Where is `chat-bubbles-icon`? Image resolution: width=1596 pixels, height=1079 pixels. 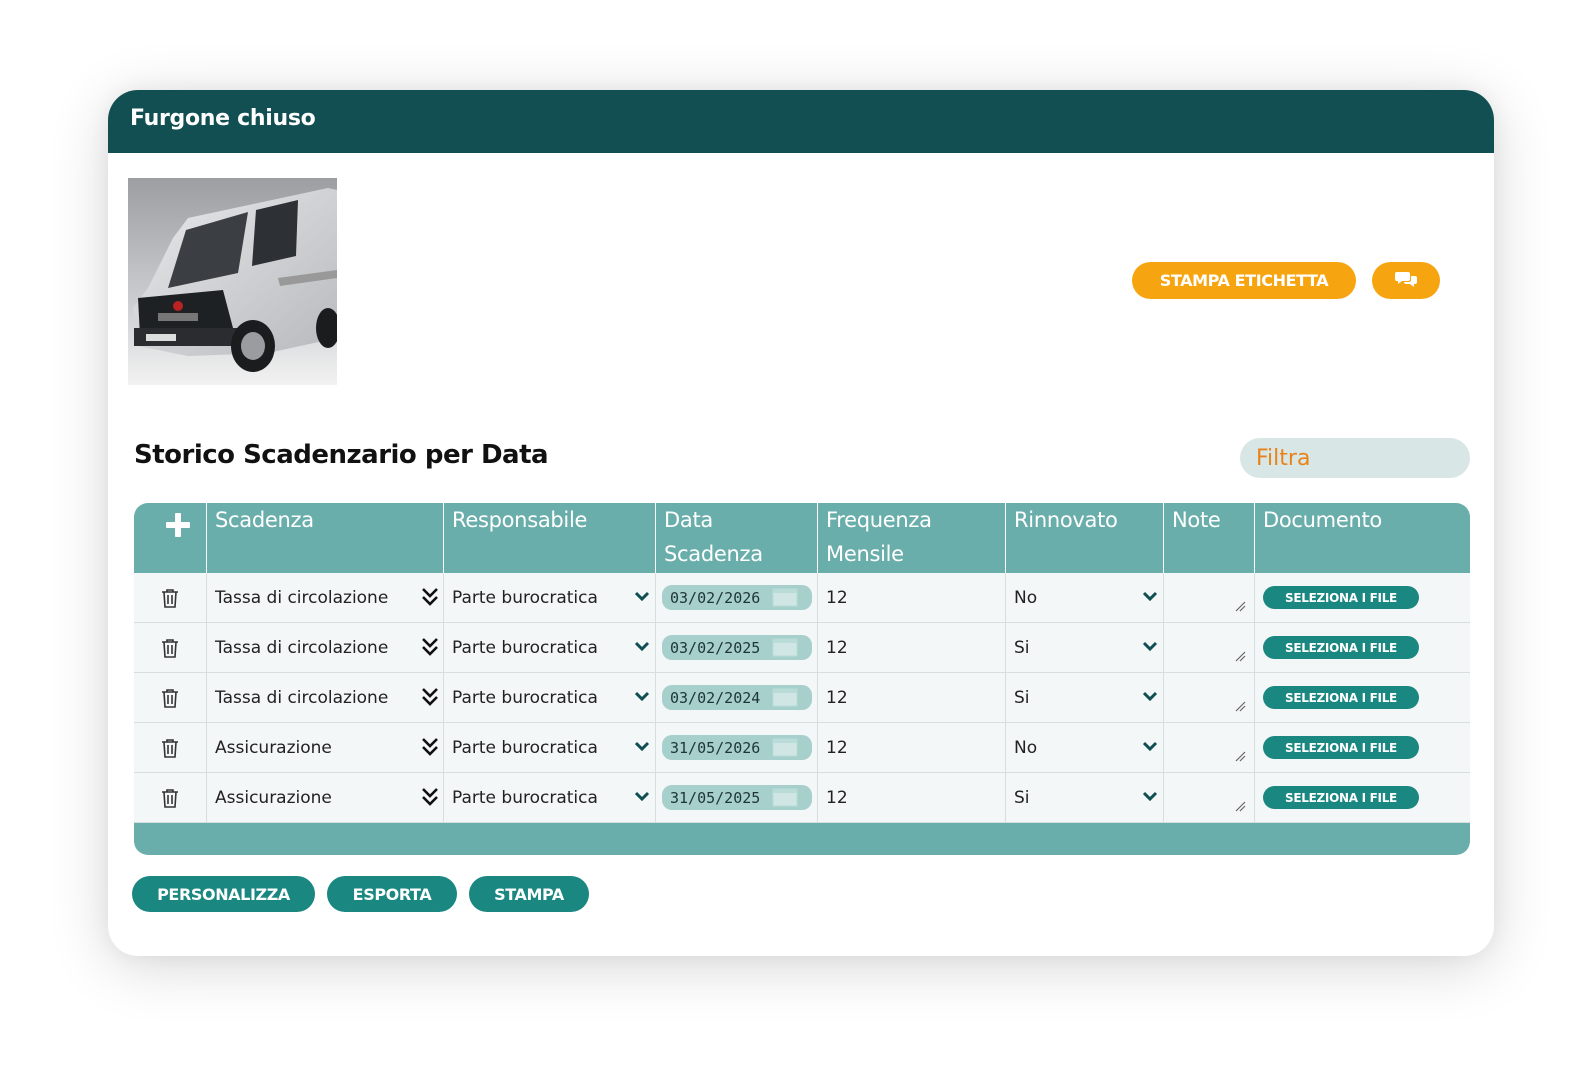
chat-bubbles-icon is located at coordinates (1406, 281).